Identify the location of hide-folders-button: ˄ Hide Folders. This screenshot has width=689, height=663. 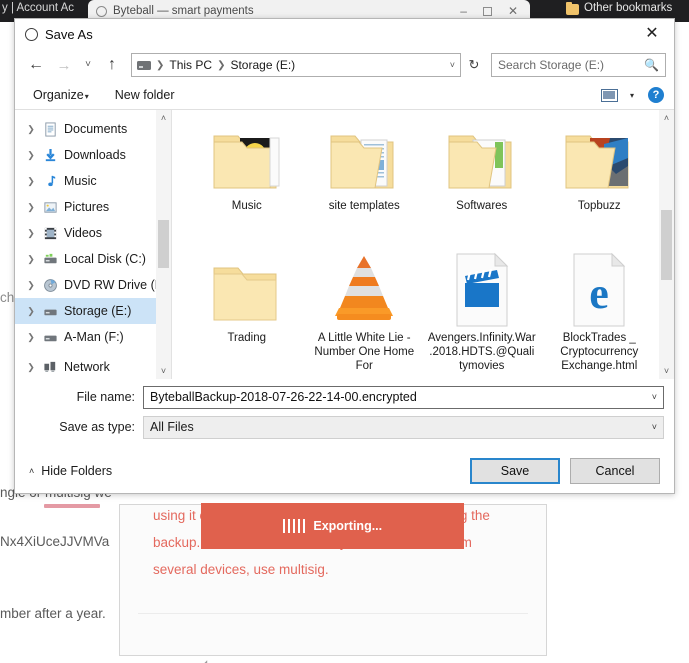
(70, 471).